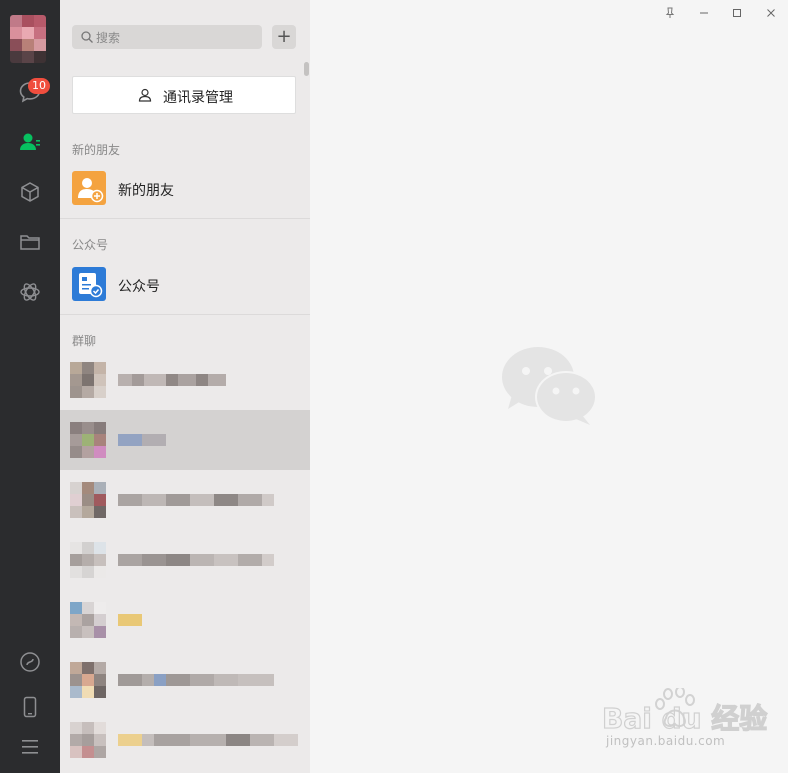 This screenshot has width=788, height=773. I want to click on search-input: 搜索, so click(167, 37).